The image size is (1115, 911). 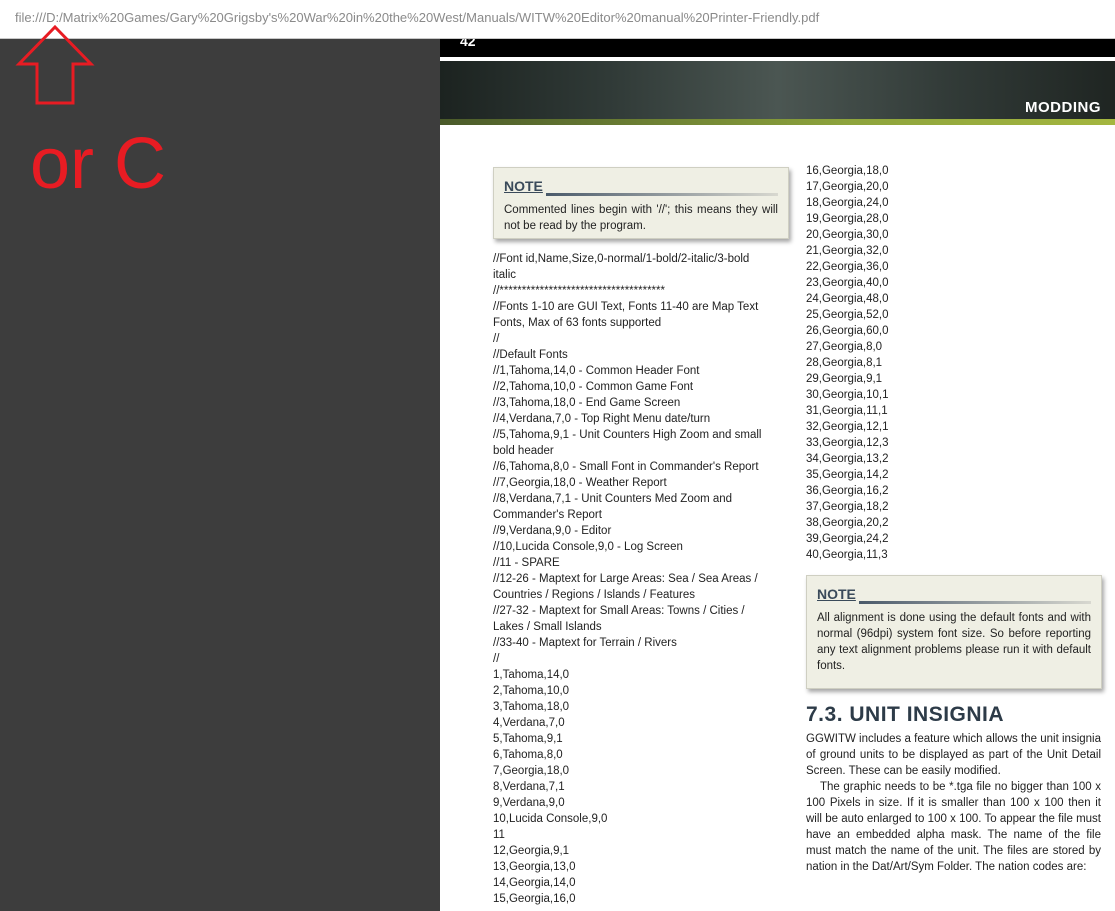 What do you see at coordinates (529, 803) in the screenshot?
I see `font-list-line: 9,Verdana,9,0` at bounding box center [529, 803].